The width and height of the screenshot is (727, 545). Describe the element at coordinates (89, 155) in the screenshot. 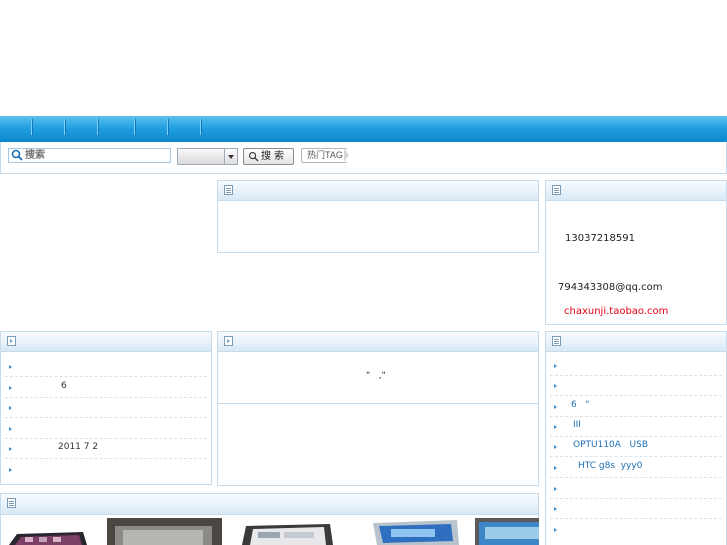

I see `search-input` at that location.